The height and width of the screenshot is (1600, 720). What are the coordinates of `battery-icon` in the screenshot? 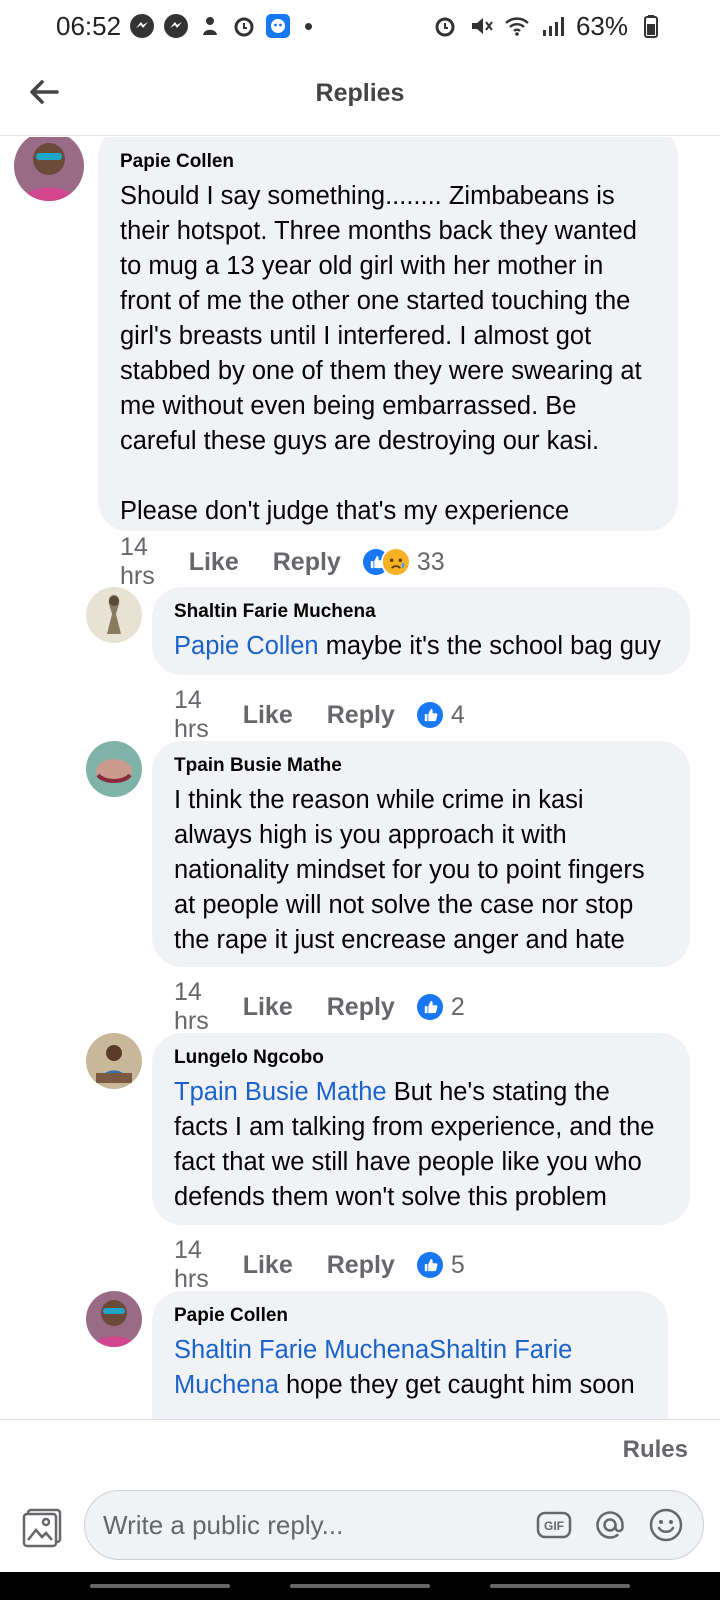 It's located at (651, 26).